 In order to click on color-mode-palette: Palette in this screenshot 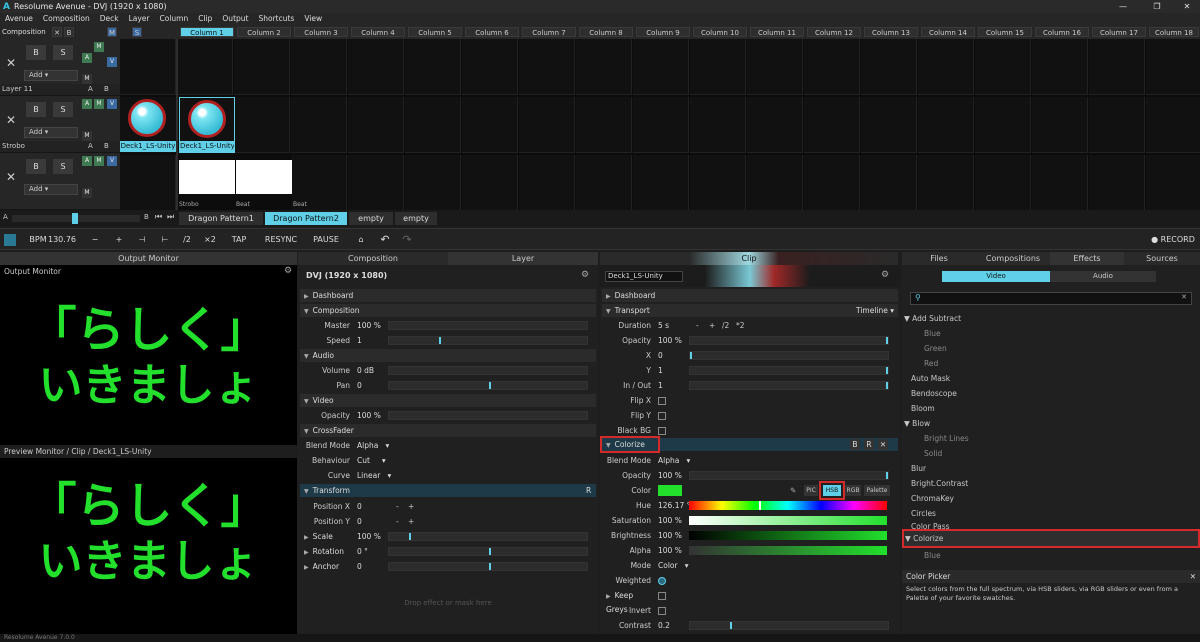, I will do `click(877, 490)`.